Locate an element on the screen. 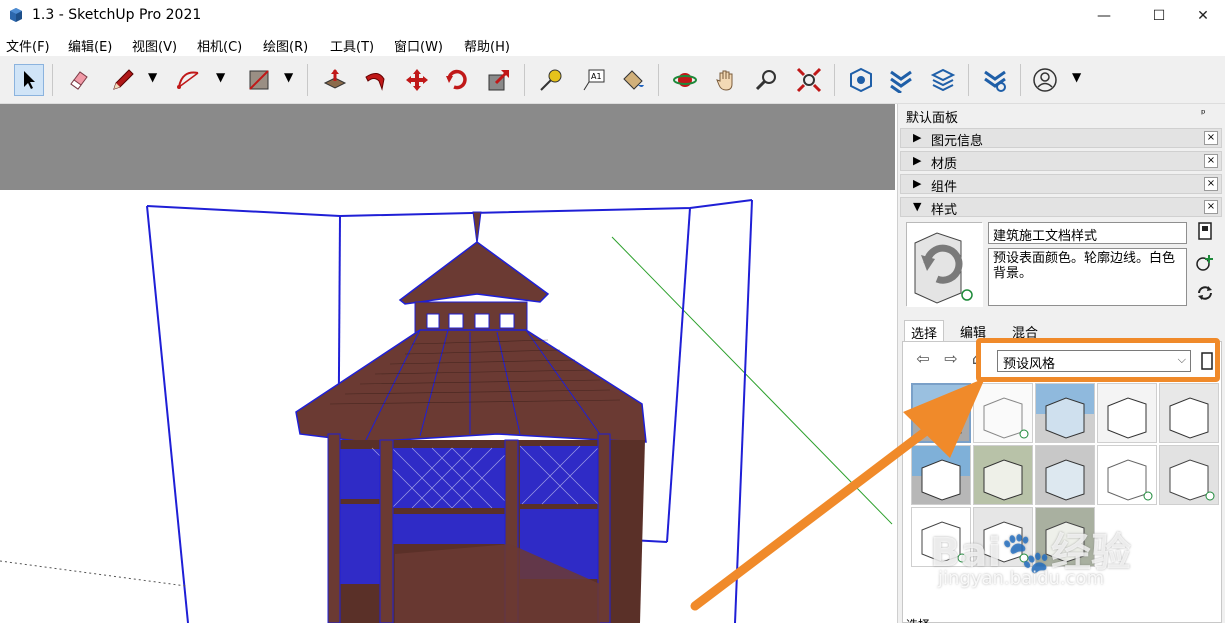  user-profile-icon is located at coordinates (1045, 80).